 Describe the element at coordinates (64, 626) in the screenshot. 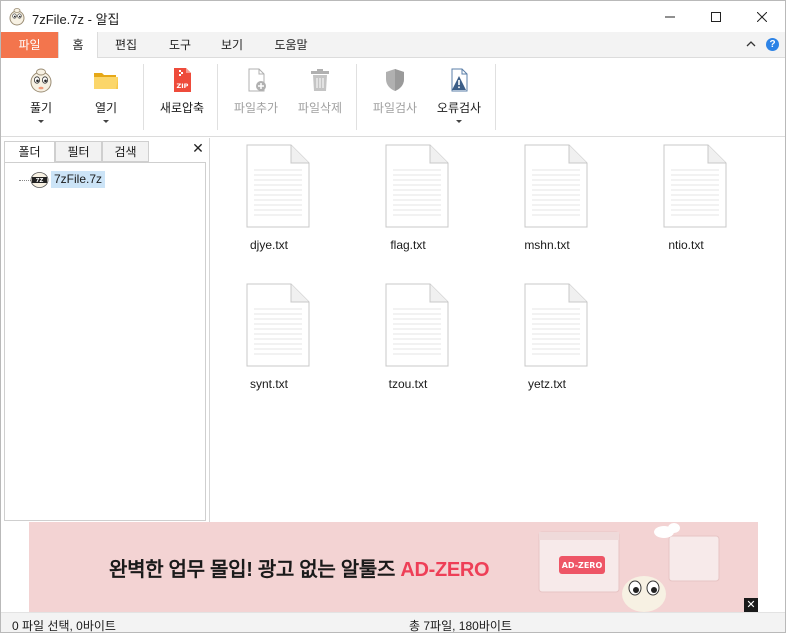

I see `selection-status: 0 파일 선택, 0바이트` at that location.